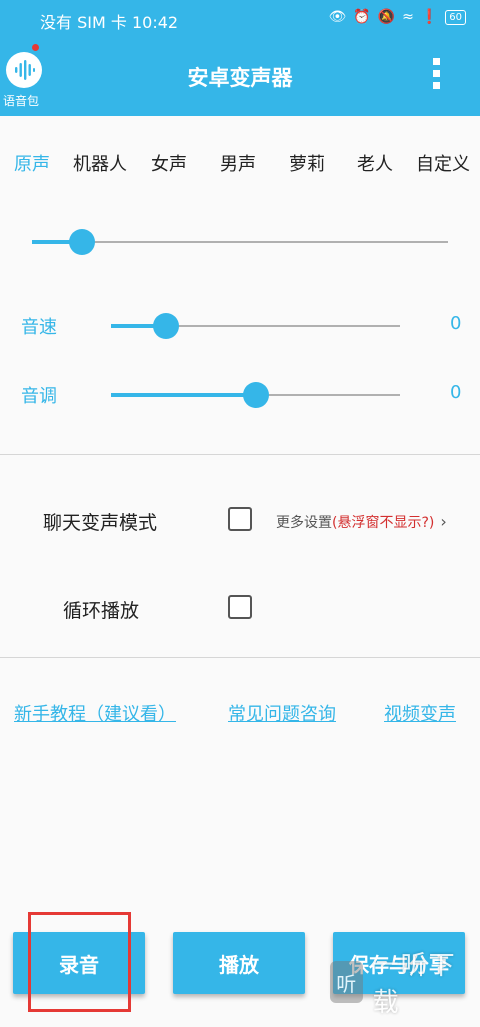  Describe the element at coordinates (414, 984) in the screenshot. I see `watermark-text: 一听下载` at that location.